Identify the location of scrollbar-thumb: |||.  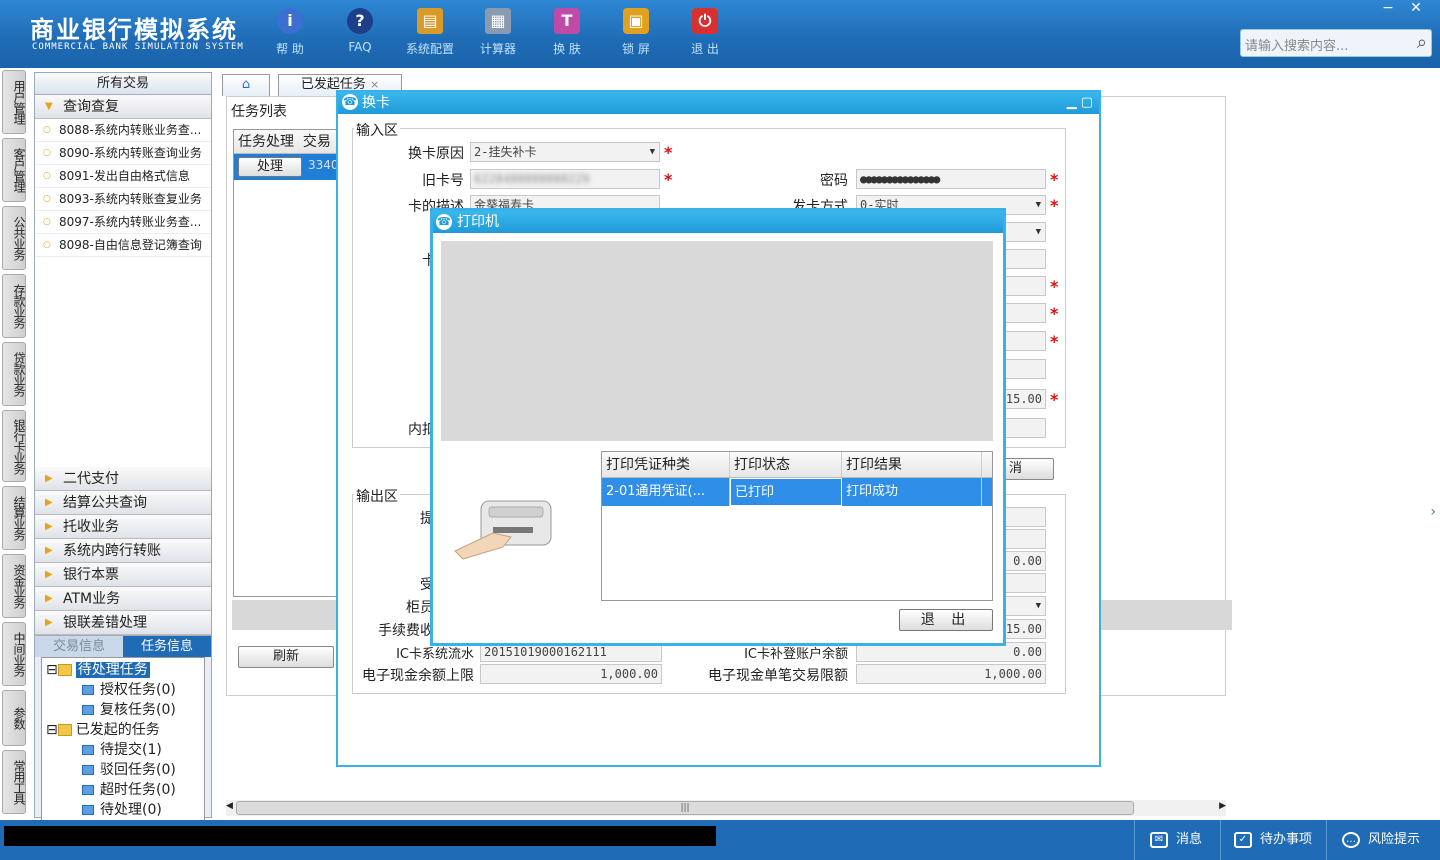
(685, 808).